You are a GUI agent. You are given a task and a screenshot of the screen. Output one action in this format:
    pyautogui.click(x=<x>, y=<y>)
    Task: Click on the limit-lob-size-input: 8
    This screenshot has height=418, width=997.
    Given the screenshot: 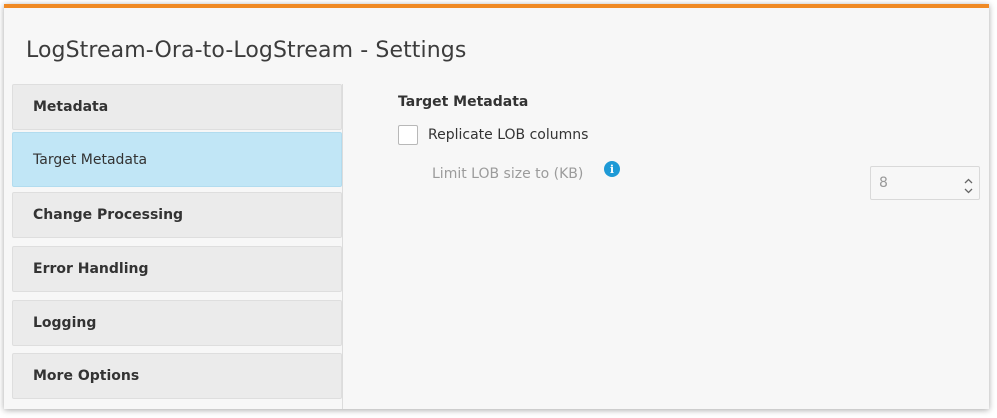 What is the action you would take?
    pyautogui.click(x=925, y=183)
    